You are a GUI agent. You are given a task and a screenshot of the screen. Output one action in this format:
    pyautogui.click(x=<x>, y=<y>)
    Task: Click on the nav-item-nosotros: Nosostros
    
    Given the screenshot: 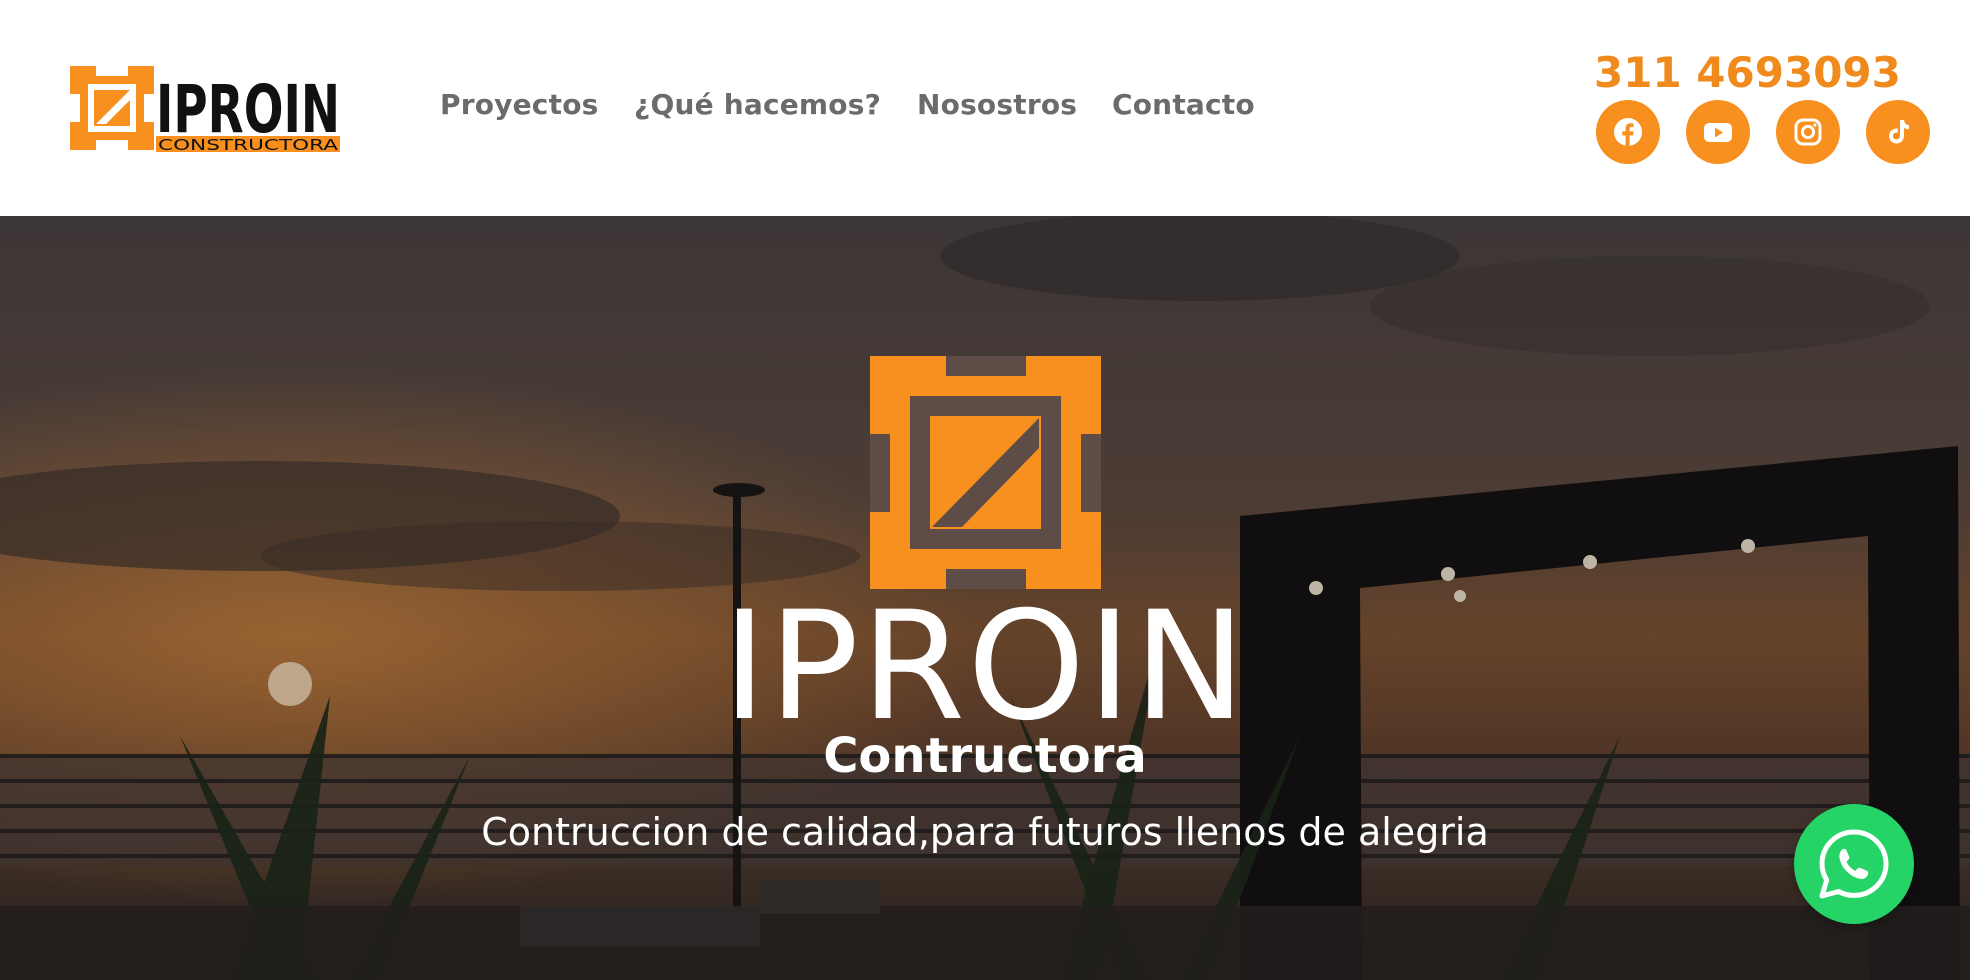 What is the action you would take?
    pyautogui.click(x=997, y=104)
    